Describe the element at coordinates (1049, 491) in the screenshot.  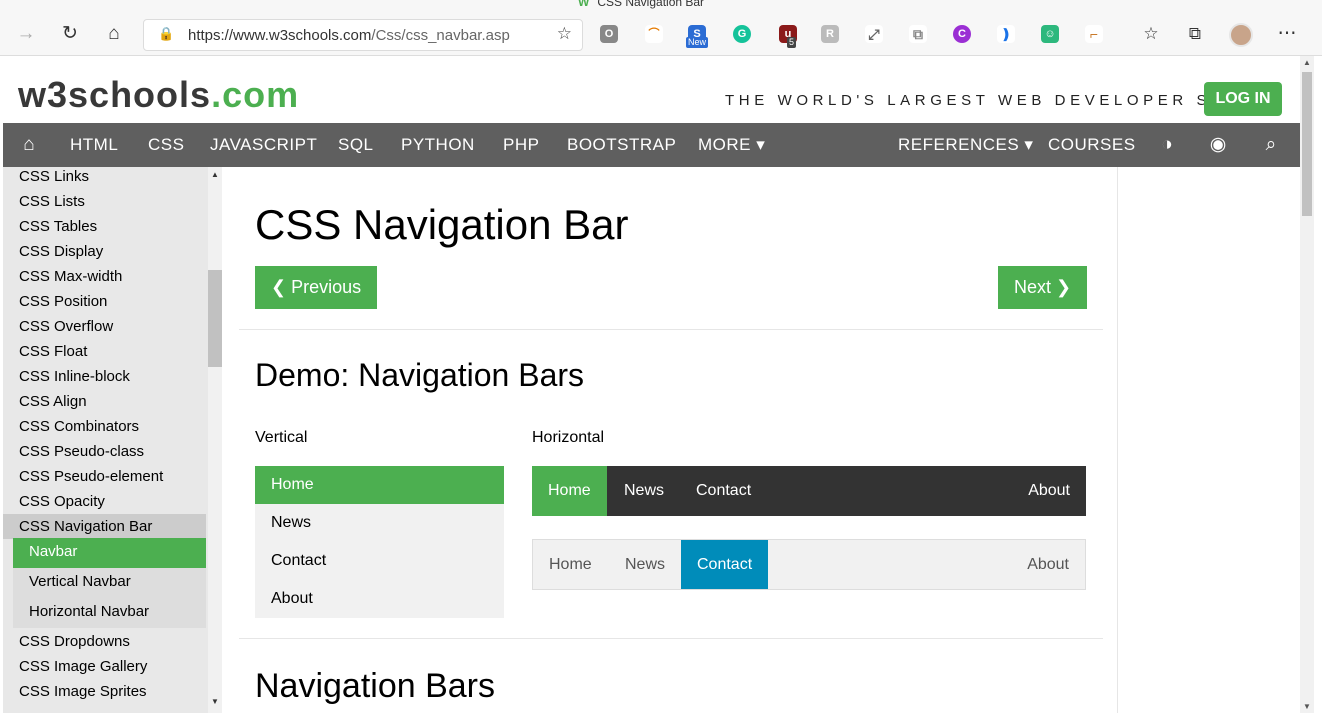
I see `hnav-dark-about: About` at that location.